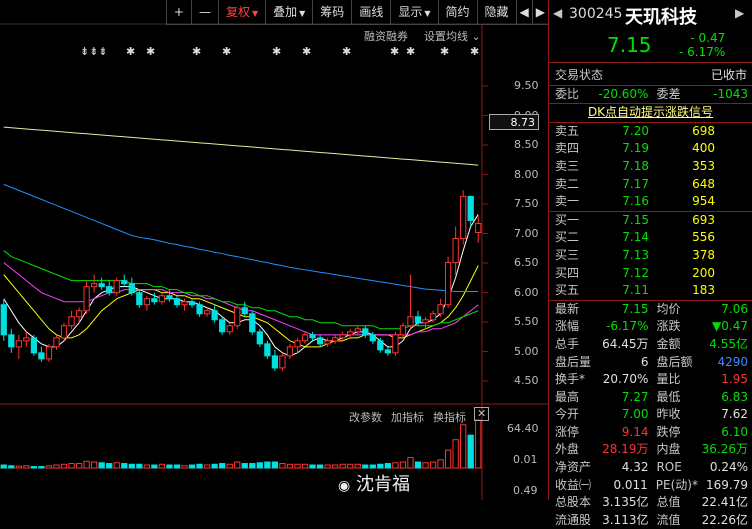 The image size is (752, 529). What do you see at coordinates (650, 167) in the screenshot?
I see `ask-row: 卖三 7.18 353` at bounding box center [650, 167].